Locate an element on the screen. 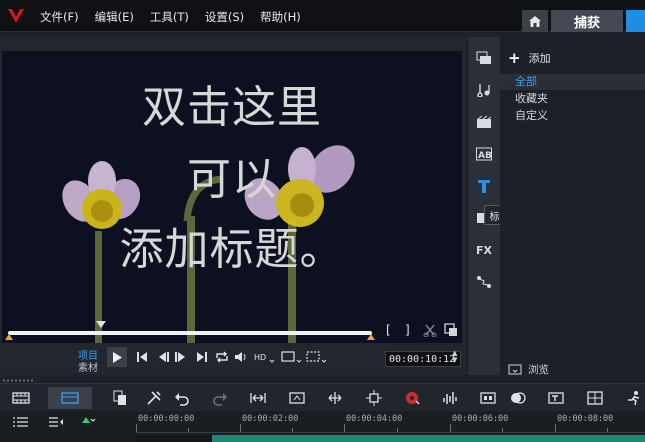  plus-icon: + is located at coordinates (514, 58).